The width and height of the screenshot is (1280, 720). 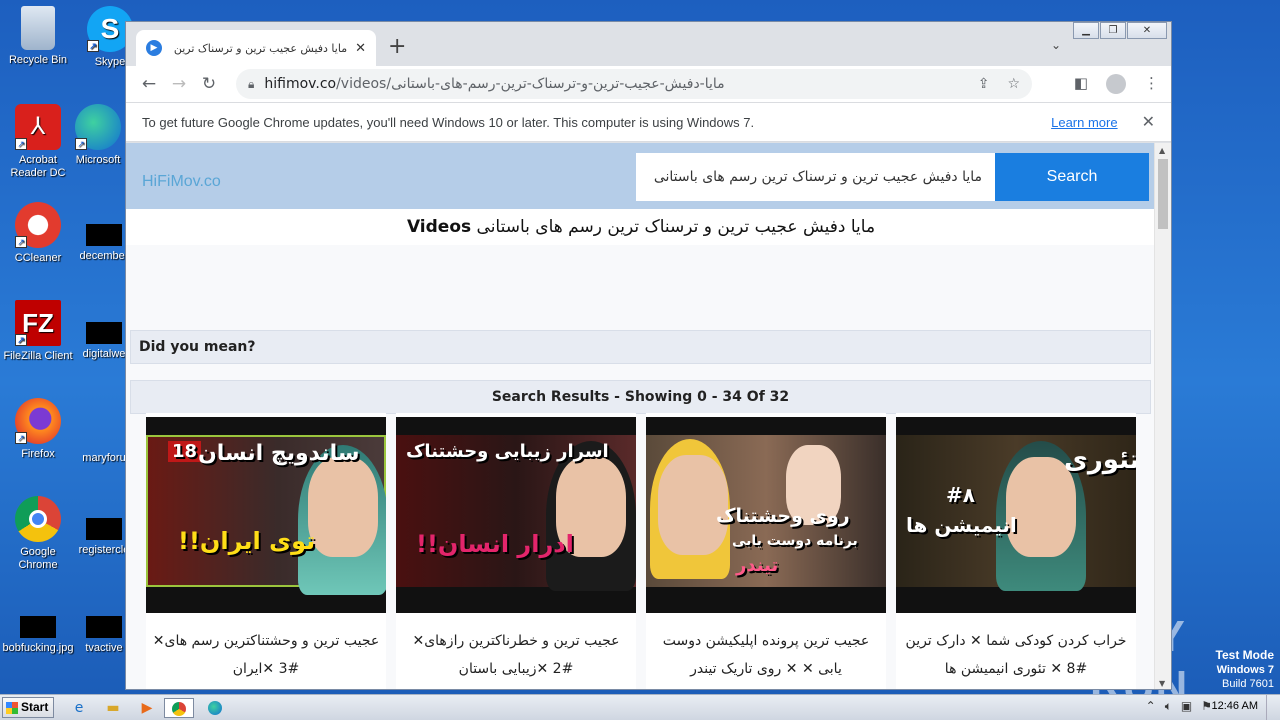 I want to click on scroll-down-icon: ▼, so click(x=1162, y=683).